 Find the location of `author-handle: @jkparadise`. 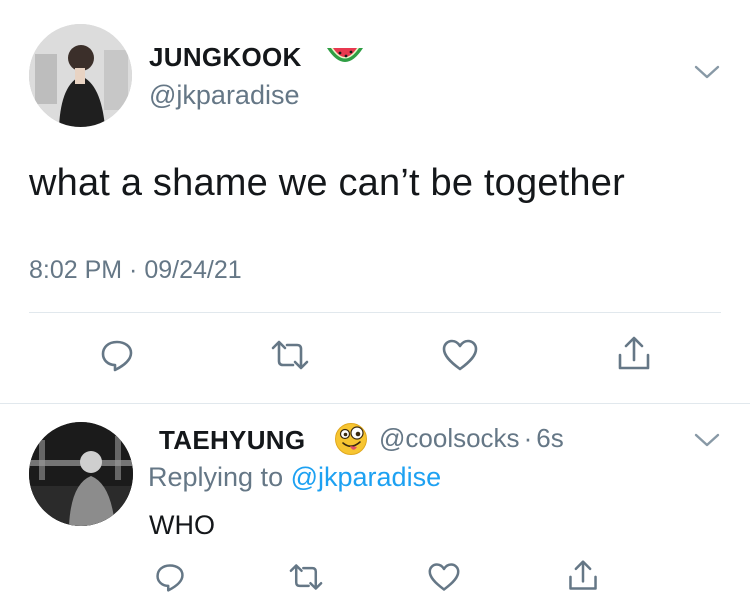

author-handle: @jkparadise is located at coordinates (224, 95).